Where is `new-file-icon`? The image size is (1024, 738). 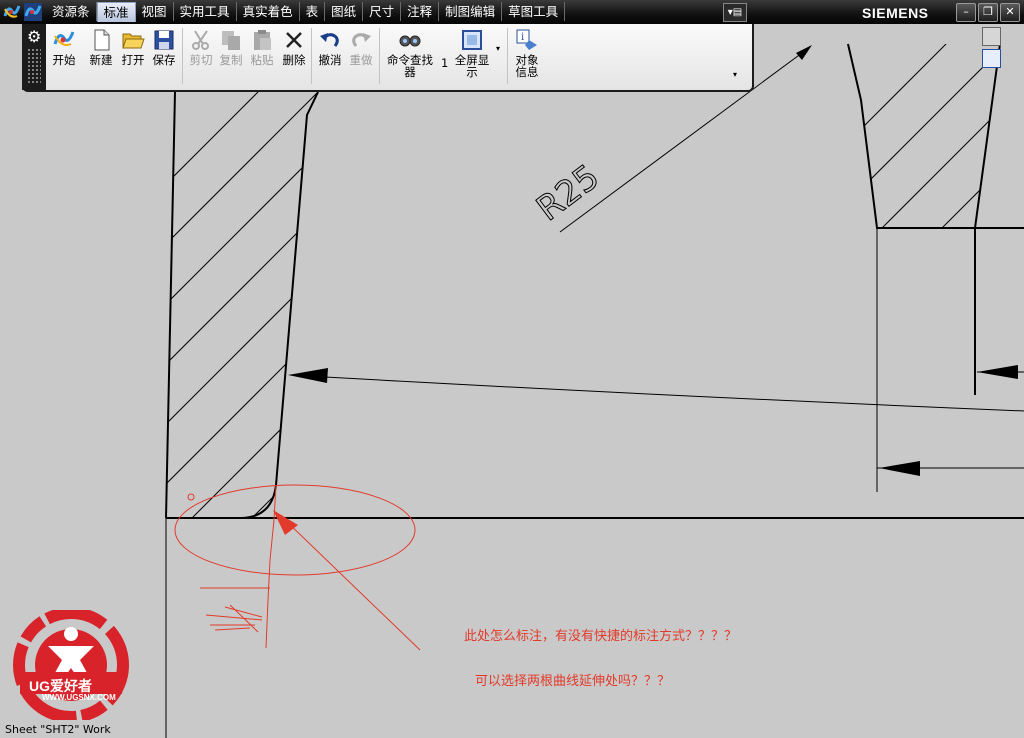
new-file-icon is located at coordinates (102, 40).